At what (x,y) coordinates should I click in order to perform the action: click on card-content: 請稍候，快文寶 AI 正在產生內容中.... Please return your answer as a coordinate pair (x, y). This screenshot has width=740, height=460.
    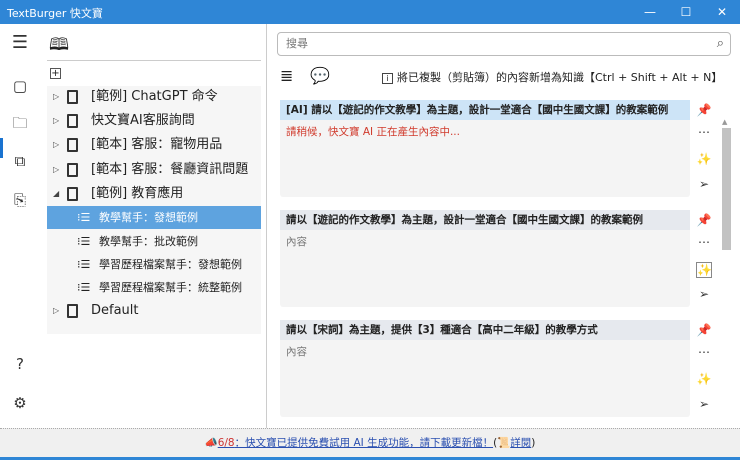
    Looking at the image, I should click on (373, 132).